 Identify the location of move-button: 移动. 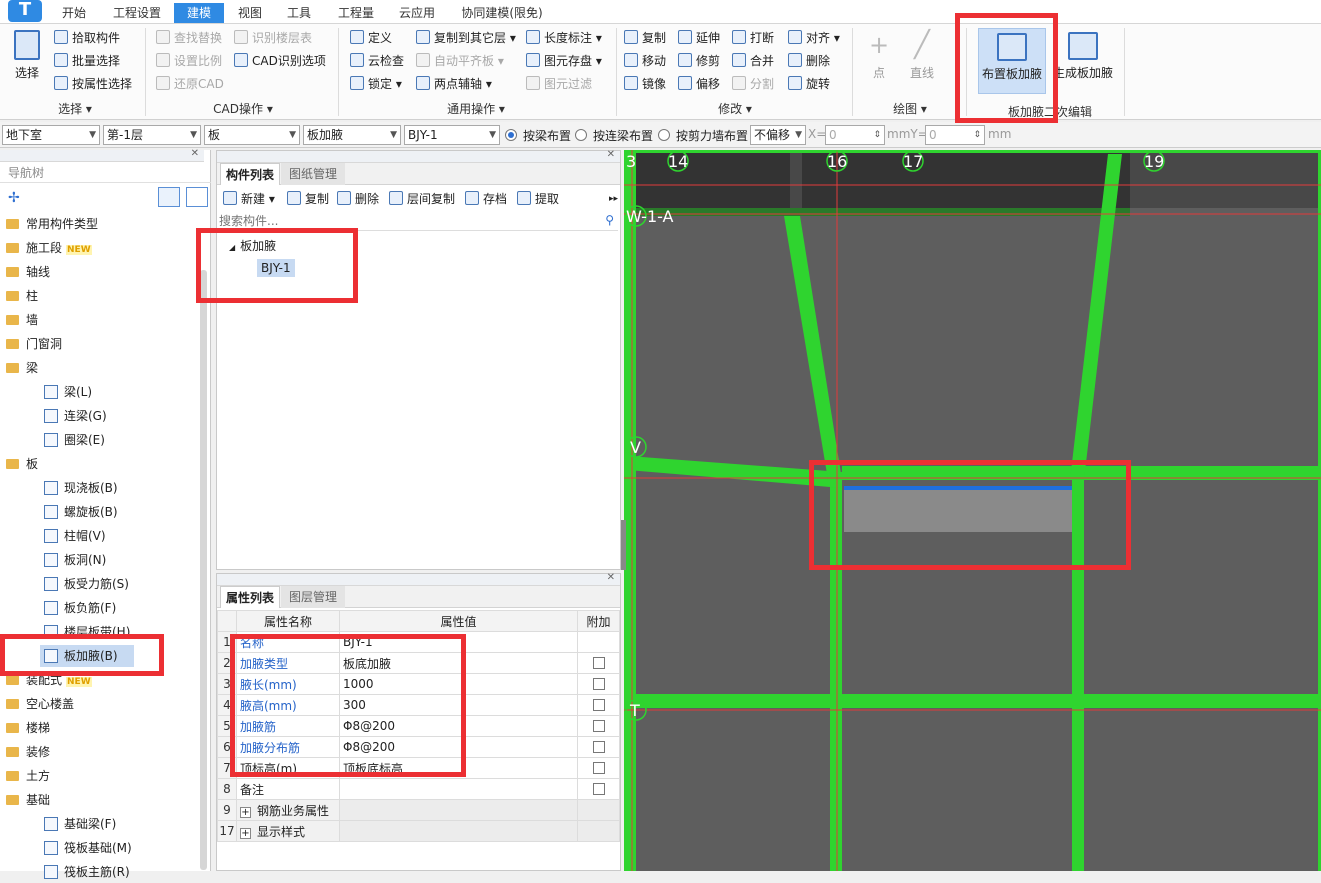
(645, 61).